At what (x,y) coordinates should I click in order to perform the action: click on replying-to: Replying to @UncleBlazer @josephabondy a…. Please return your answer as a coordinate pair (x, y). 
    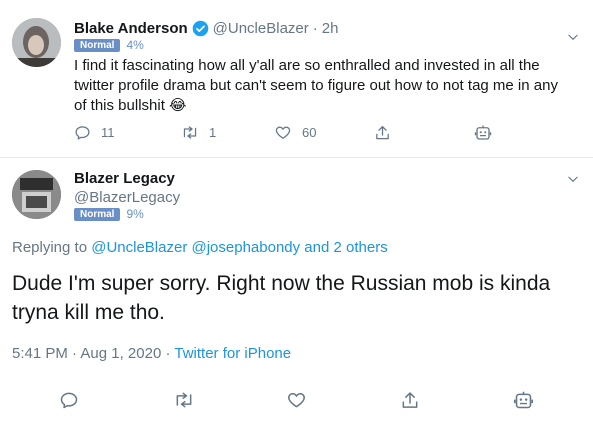
    Looking at the image, I should click on (200, 247).